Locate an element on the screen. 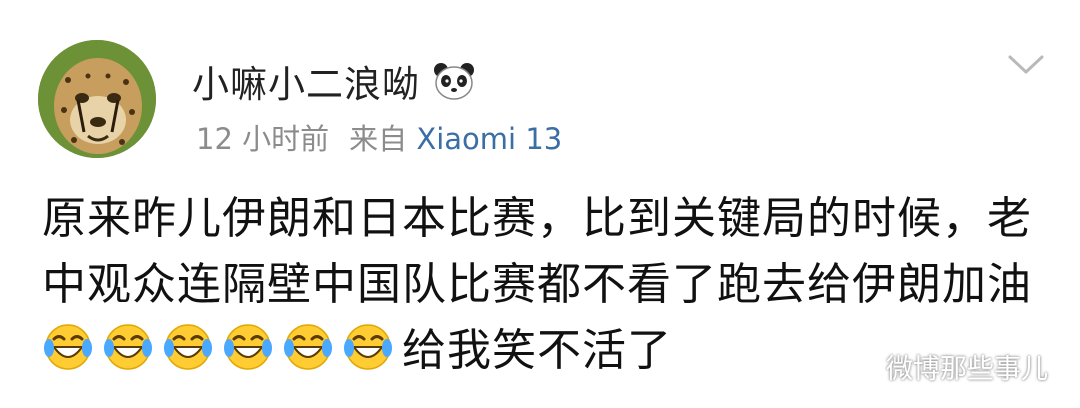  emoji-row is located at coordinates (222, 350).